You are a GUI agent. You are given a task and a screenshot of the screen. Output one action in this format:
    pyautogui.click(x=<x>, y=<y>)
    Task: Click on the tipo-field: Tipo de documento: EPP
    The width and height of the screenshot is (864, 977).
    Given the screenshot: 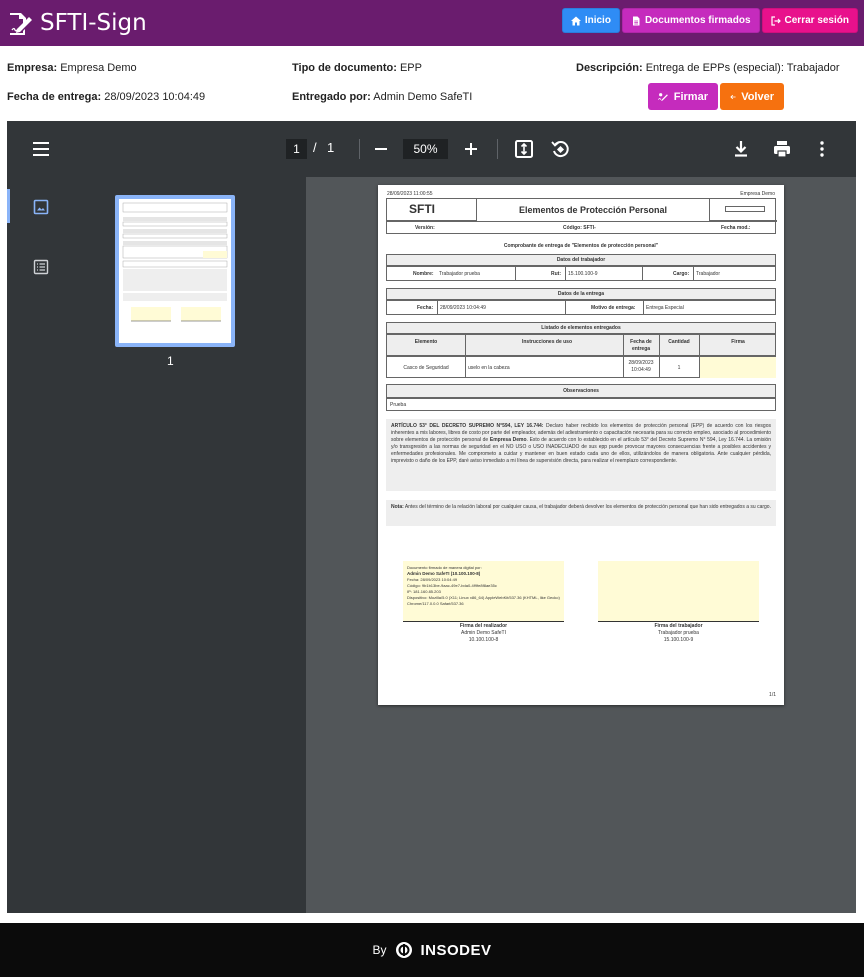 What is the action you would take?
    pyautogui.click(x=357, y=68)
    